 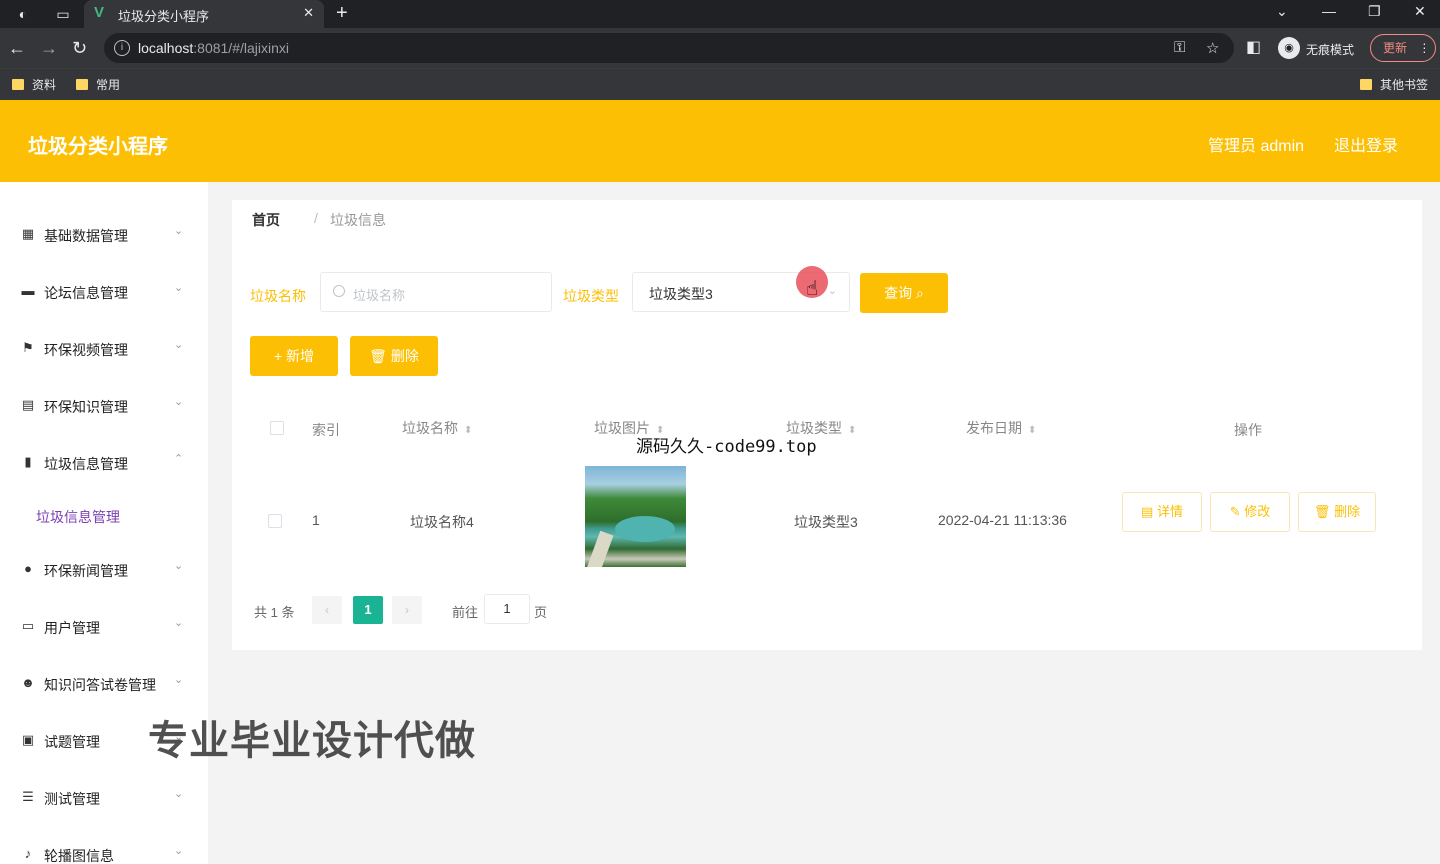 I want to click on monitor-icon: ▬, so click(x=28, y=290).